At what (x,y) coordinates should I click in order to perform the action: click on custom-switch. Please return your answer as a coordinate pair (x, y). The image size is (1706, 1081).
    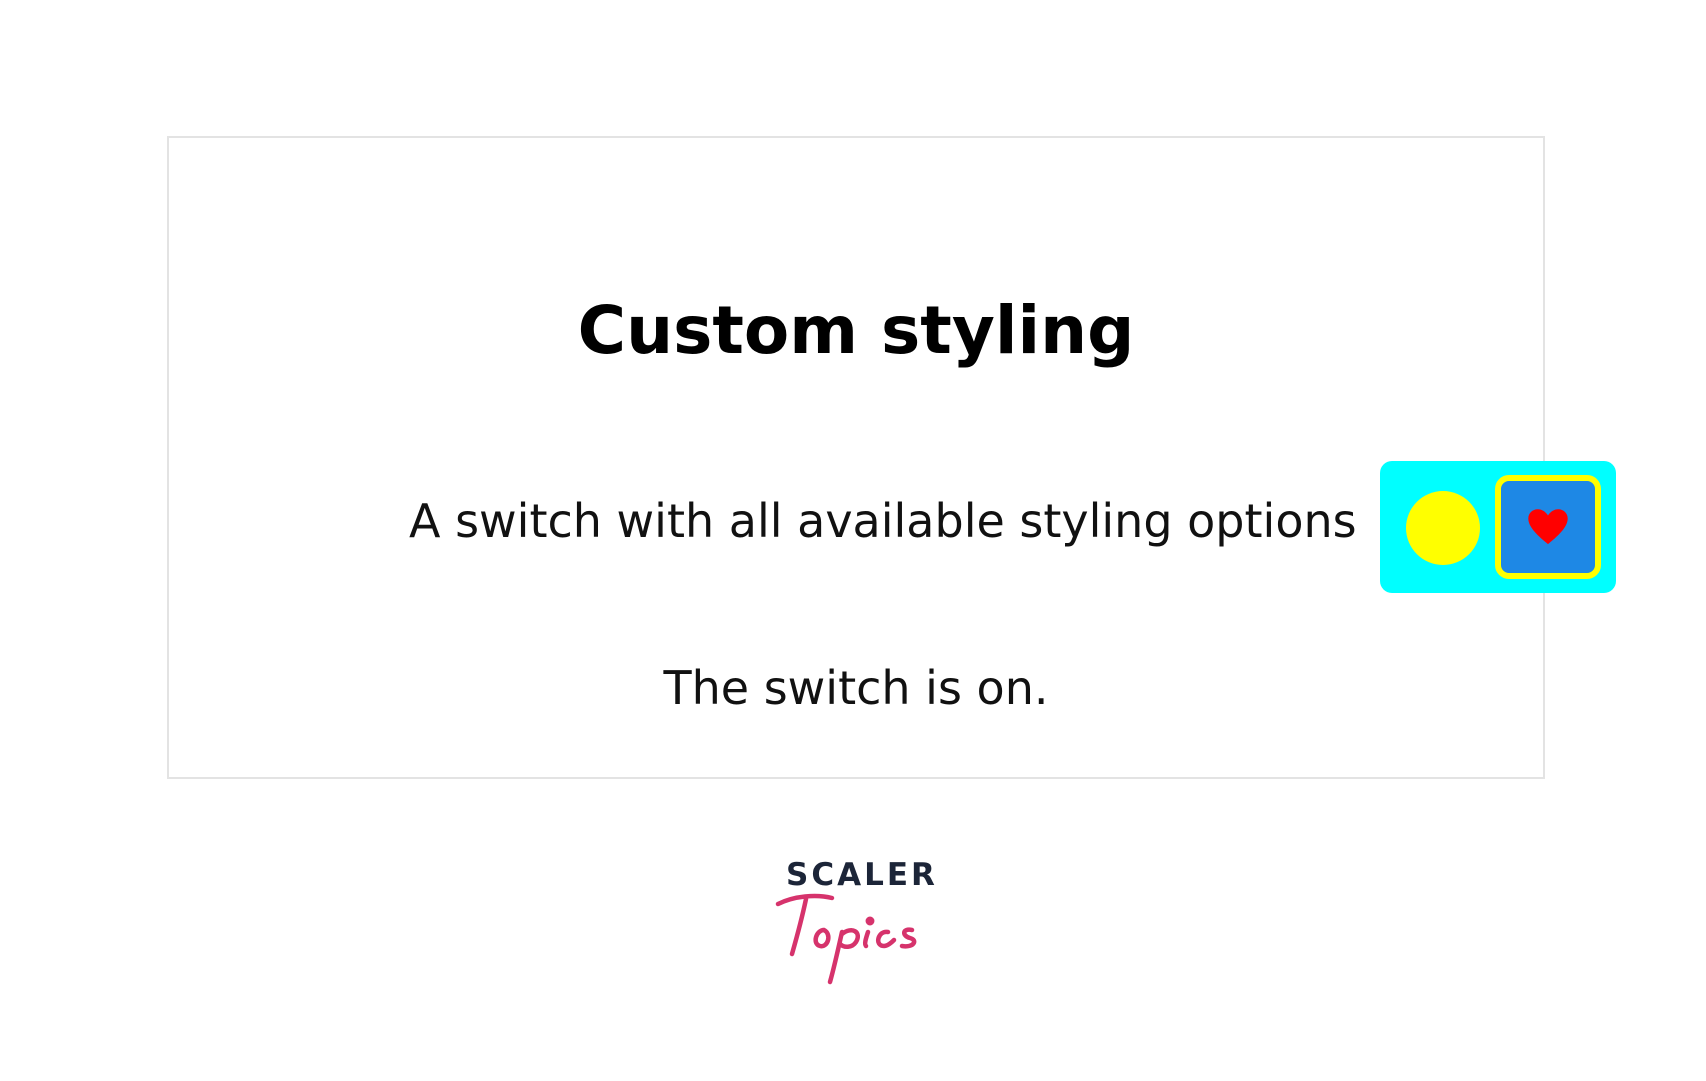
    Looking at the image, I should click on (1498, 527).